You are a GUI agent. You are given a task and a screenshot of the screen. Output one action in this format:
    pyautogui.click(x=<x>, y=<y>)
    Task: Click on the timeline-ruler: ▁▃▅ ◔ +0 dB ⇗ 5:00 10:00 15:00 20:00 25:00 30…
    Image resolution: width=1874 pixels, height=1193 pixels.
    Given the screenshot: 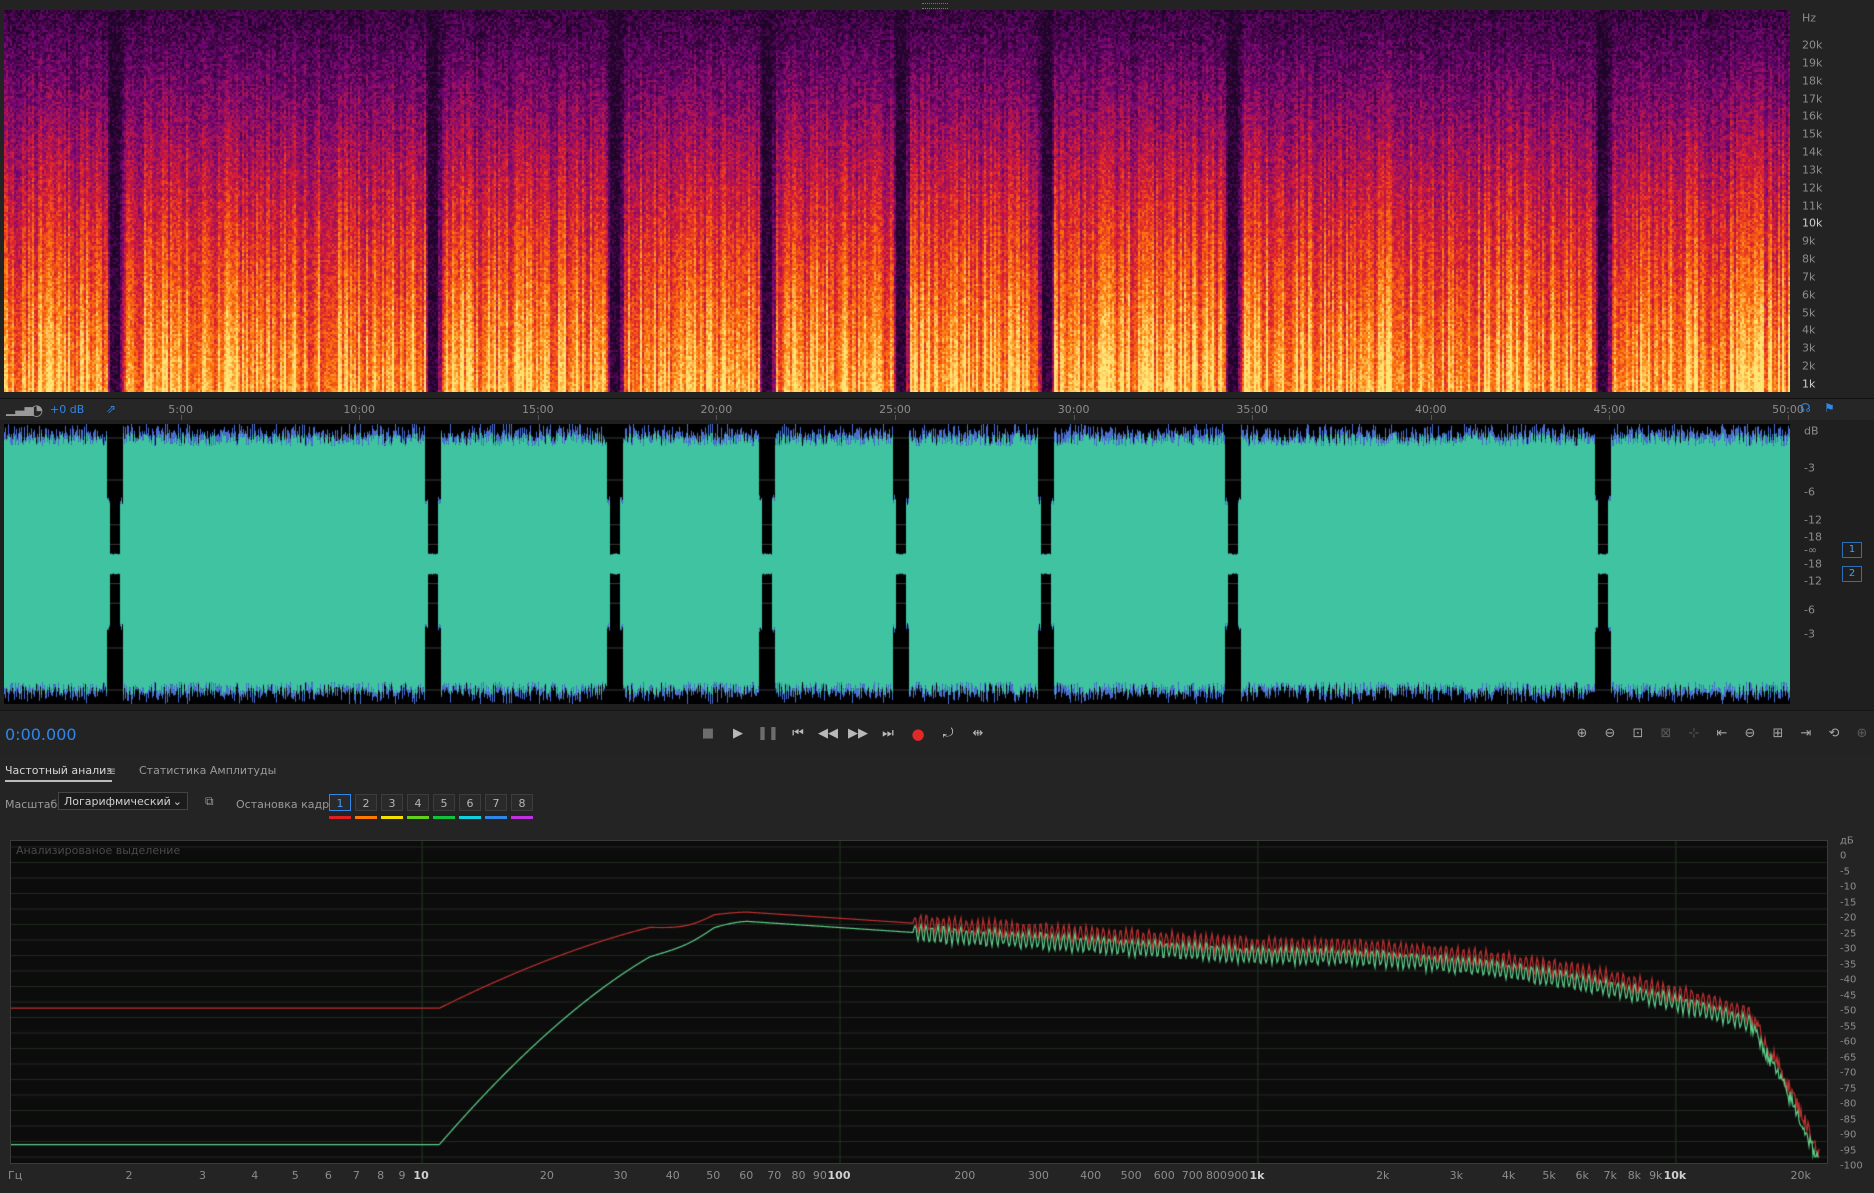 What is the action you would take?
    pyautogui.click(x=937, y=409)
    